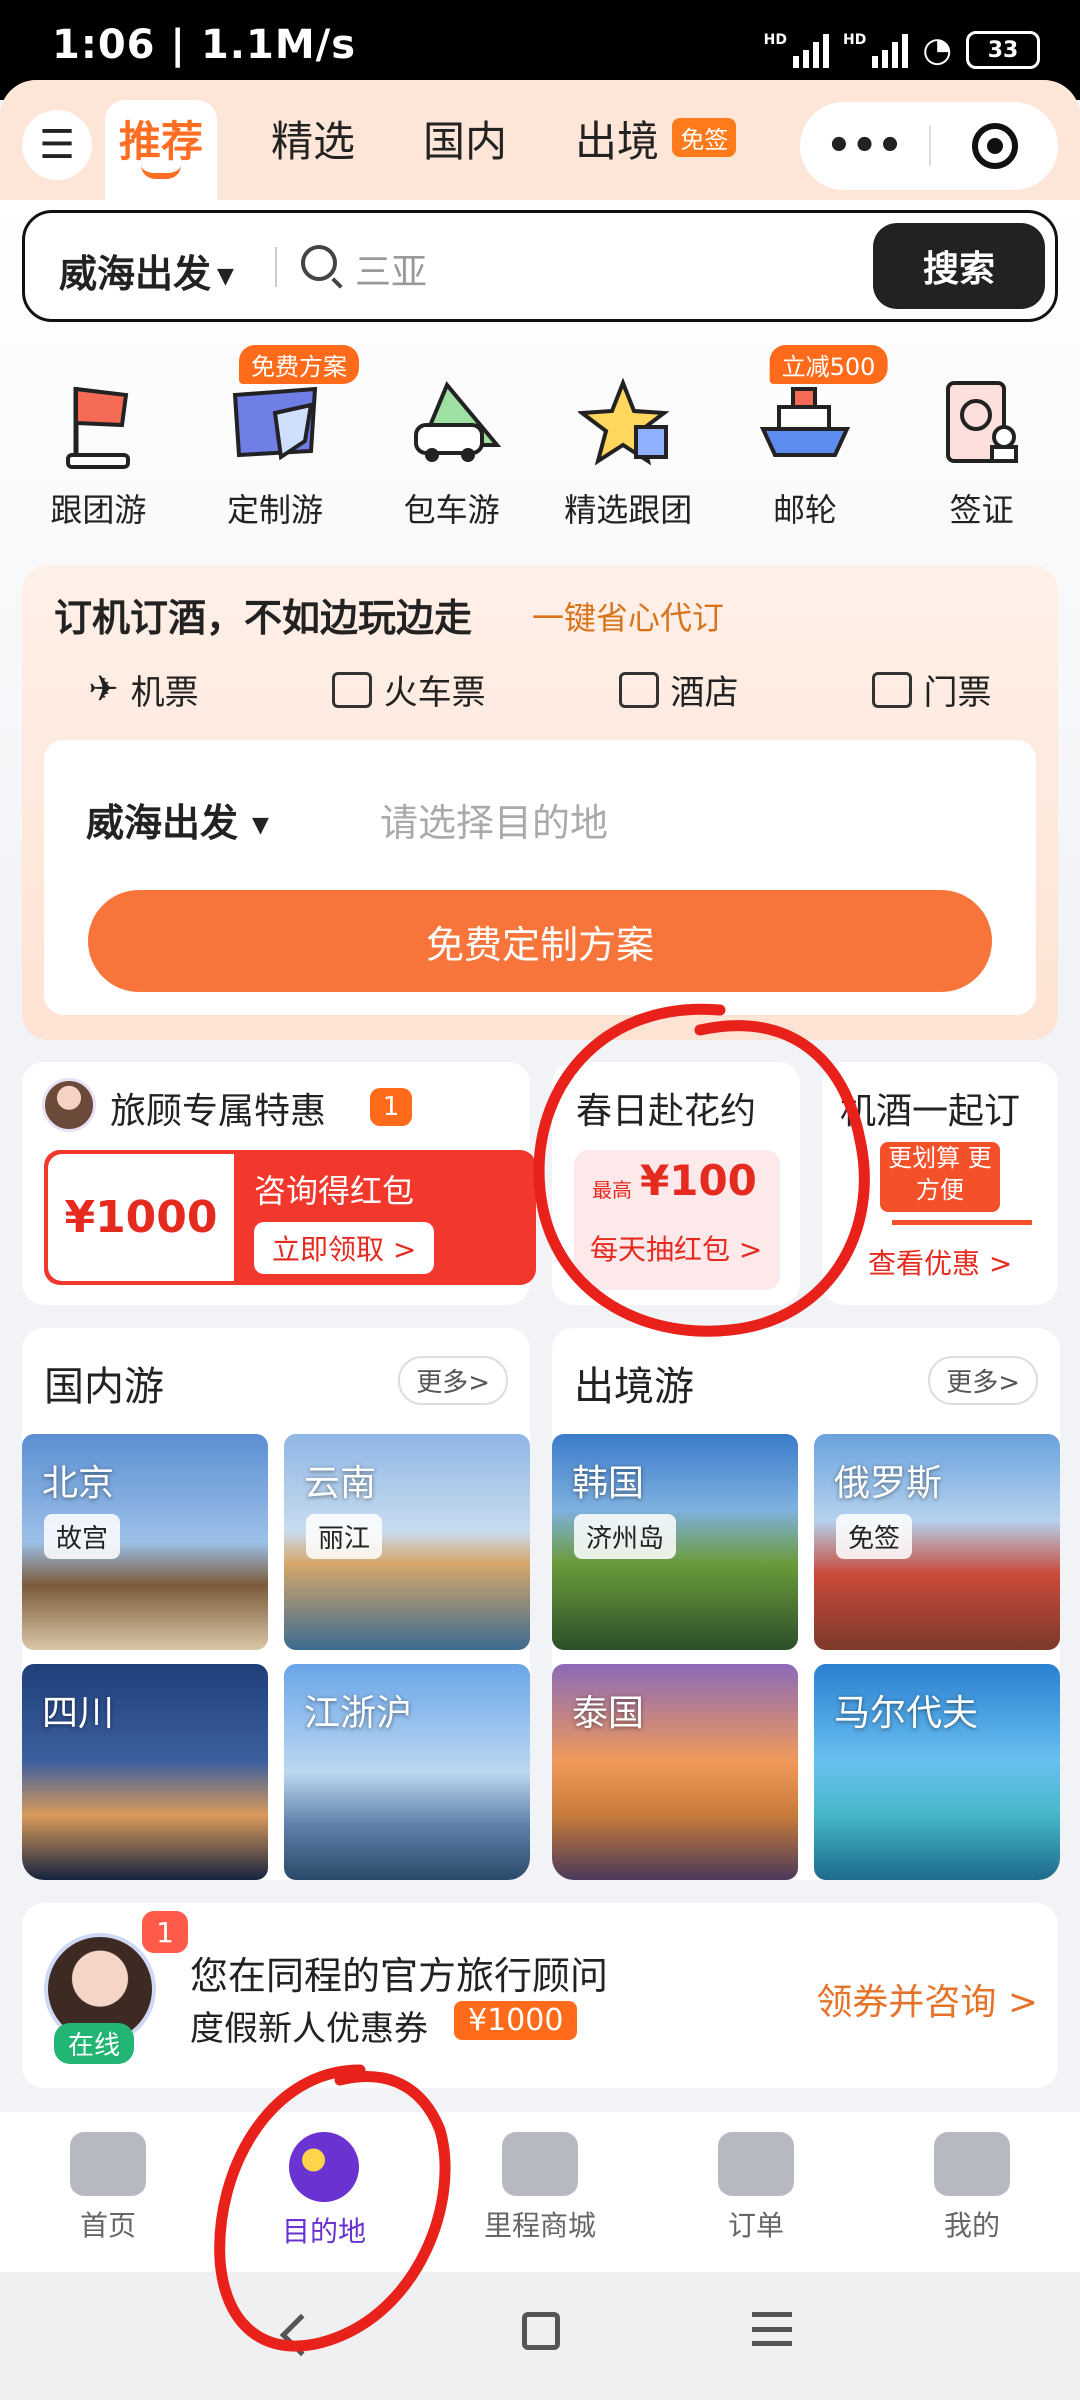  Describe the element at coordinates (675, 1542) in the screenshot. I see `destination-tile-korea: 韩国 济州岛` at that location.